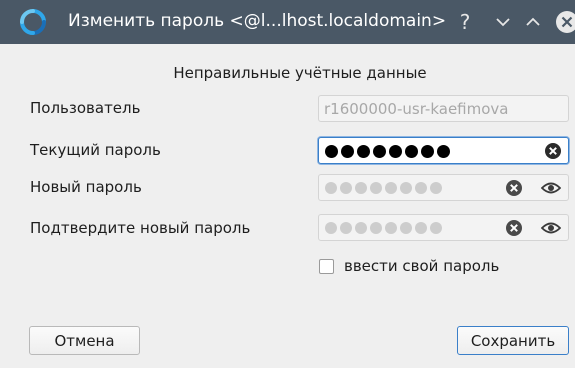  What do you see at coordinates (326, 266) in the screenshot?
I see `custom-password-checkbox` at bounding box center [326, 266].